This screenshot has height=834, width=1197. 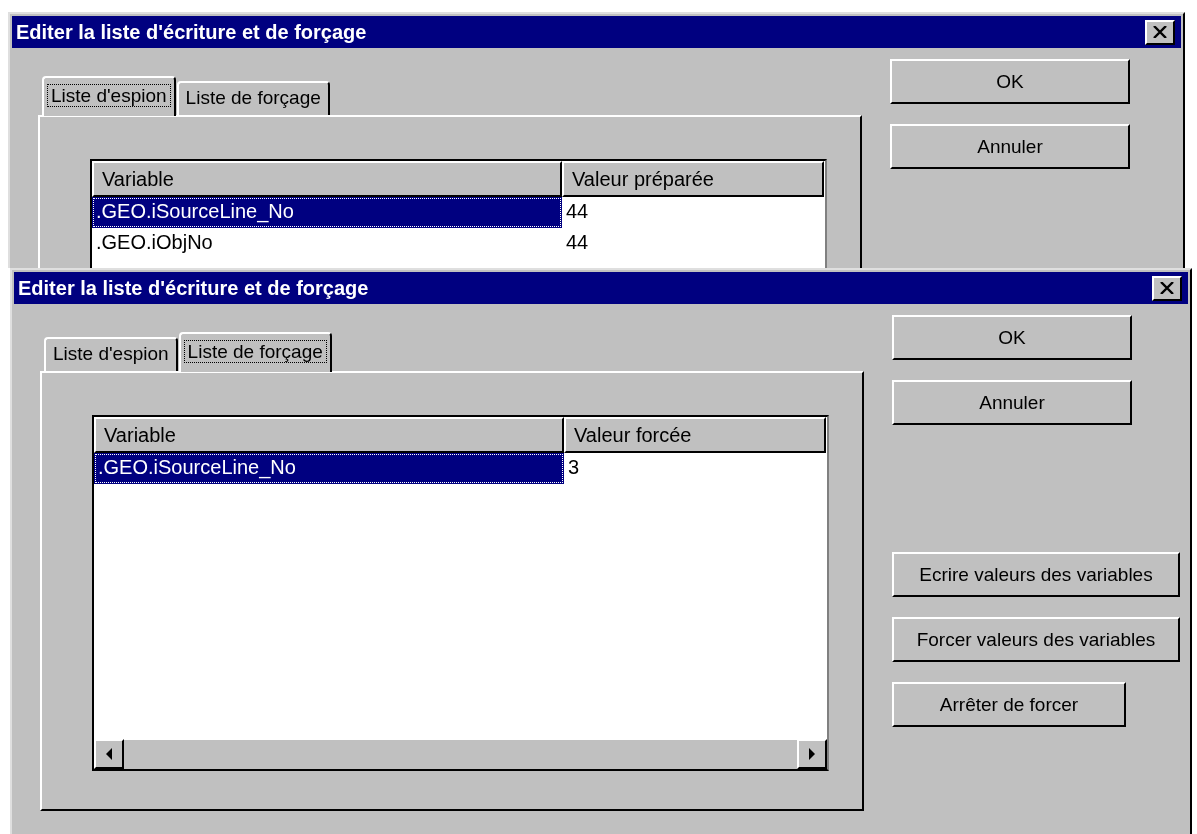 I want to click on table-cell: .GEO.iObjNo, so click(x=327, y=243).